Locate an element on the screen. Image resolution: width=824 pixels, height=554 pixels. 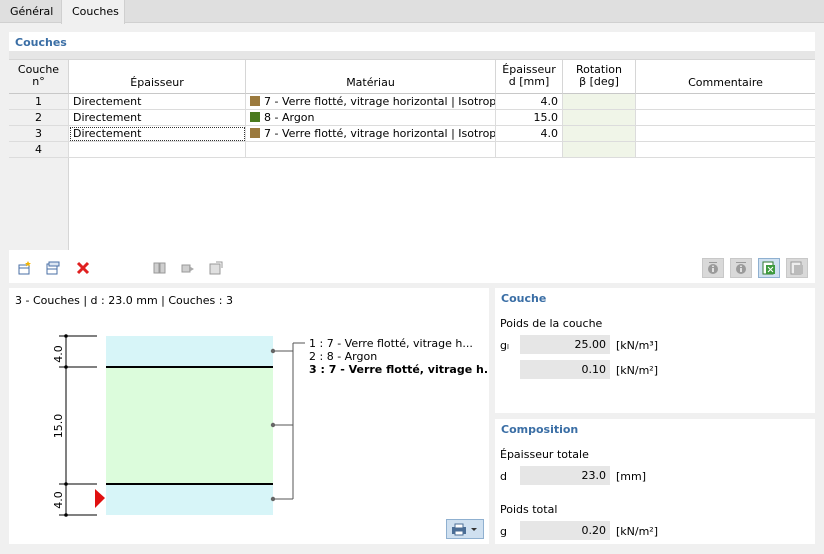
couche-panel-title: Couche is located at coordinates (524, 298).